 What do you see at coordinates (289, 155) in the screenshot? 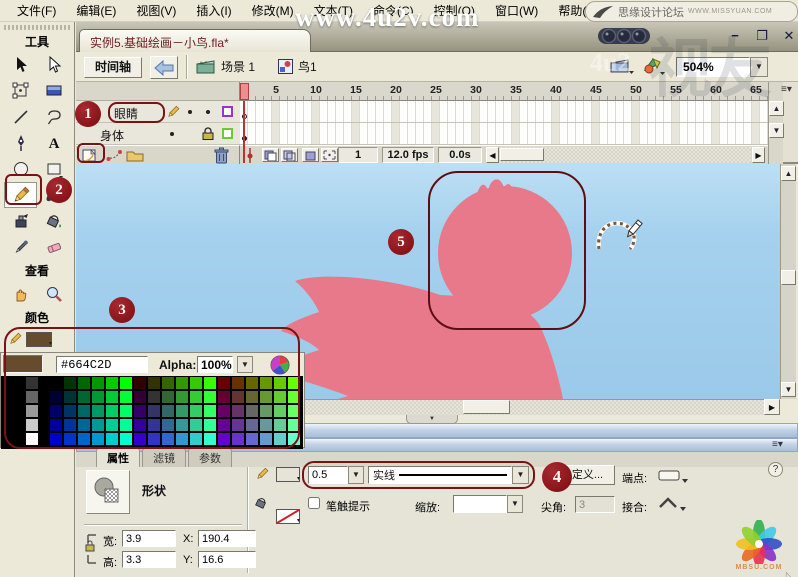
I see `onion-skin-outlines-button` at bounding box center [289, 155].